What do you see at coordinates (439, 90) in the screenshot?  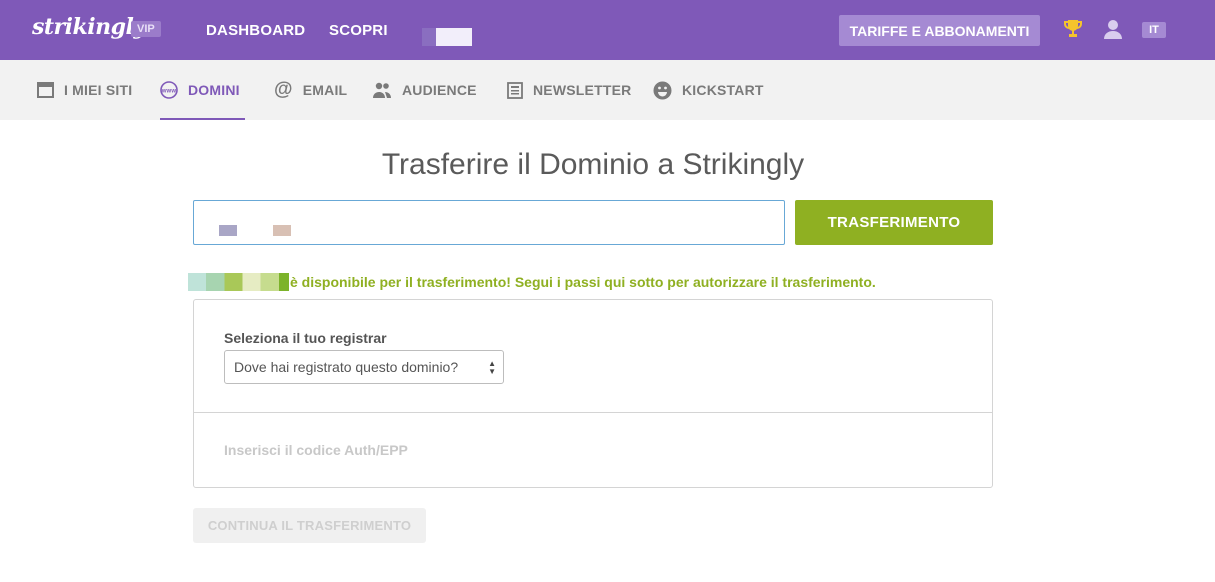 I see `tab-label: AUDIENCE` at bounding box center [439, 90].